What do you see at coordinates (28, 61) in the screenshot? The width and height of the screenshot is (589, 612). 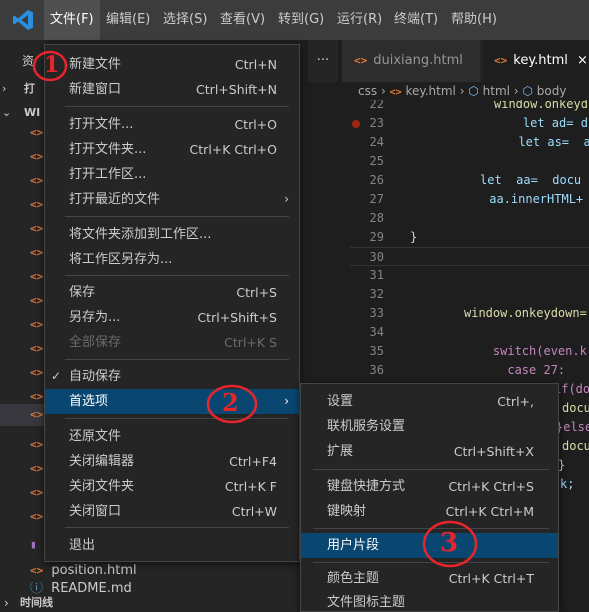 I see `explorer-header-label: 资` at bounding box center [28, 61].